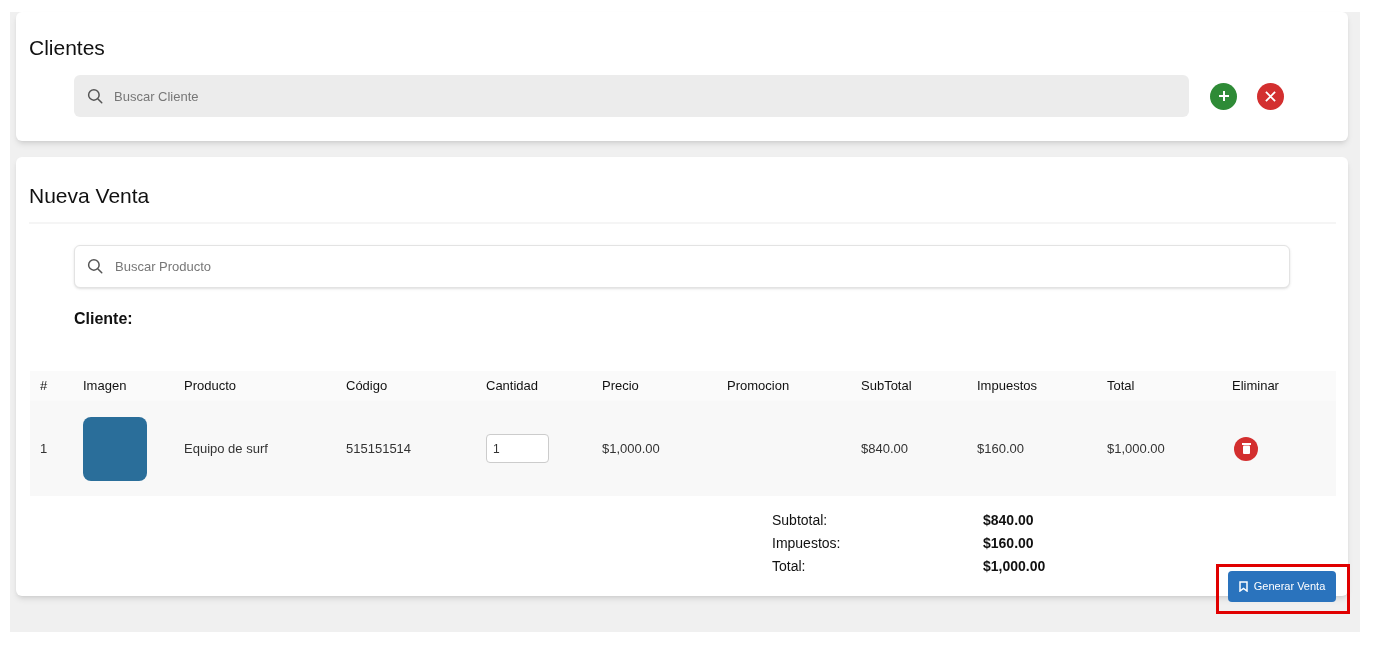 This screenshot has width=1381, height=646. Describe the element at coordinates (1008, 520) in the screenshot. I see `total-value: $840.00` at that location.